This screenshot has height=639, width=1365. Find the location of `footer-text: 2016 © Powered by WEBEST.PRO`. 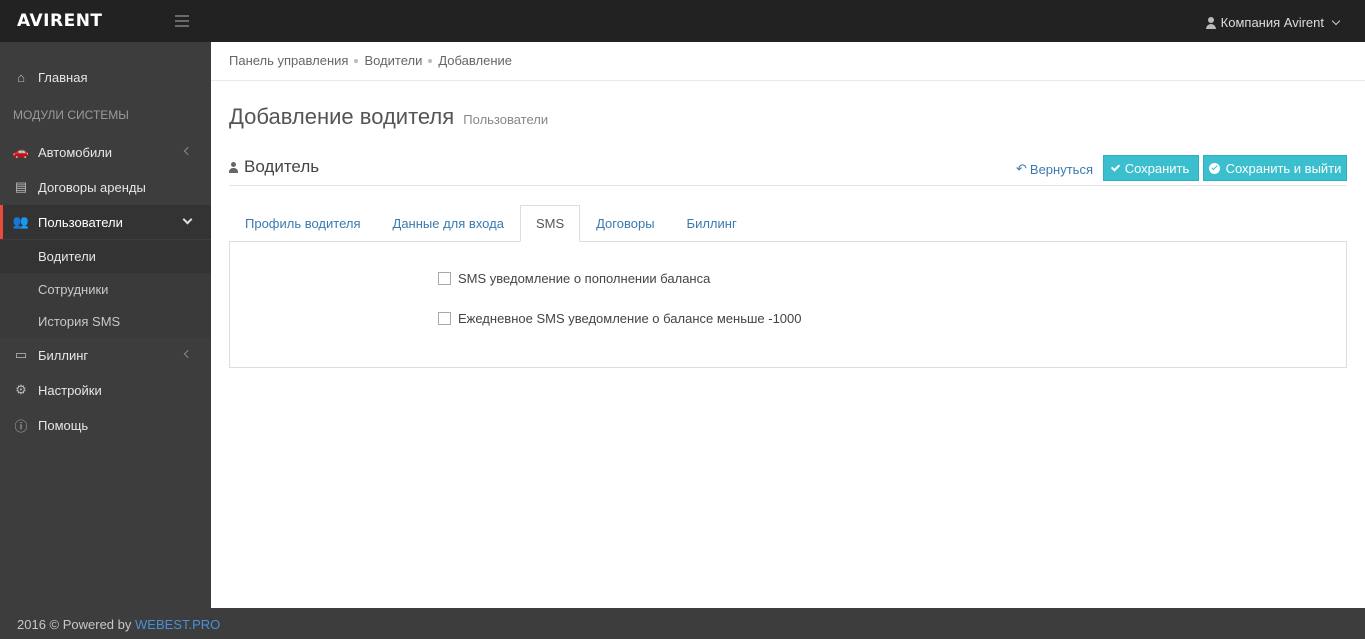

footer-text: 2016 © Powered by WEBEST.PRO is located at coordinates (118, 624).